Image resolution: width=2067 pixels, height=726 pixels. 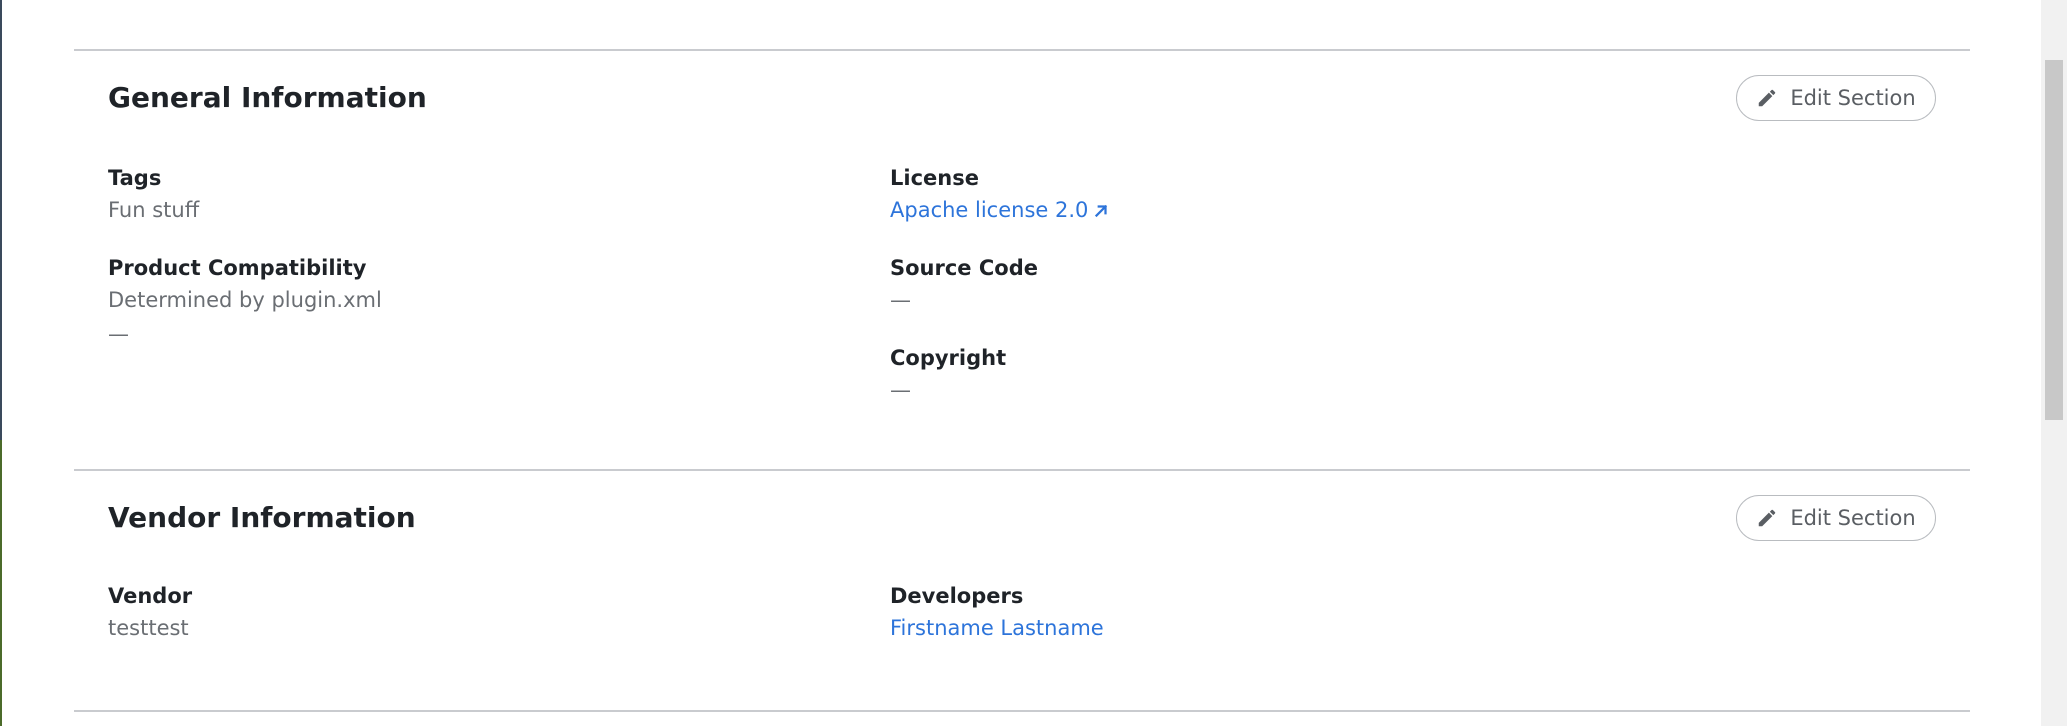 I want to click on window-edge, so click(x=1, y=363).